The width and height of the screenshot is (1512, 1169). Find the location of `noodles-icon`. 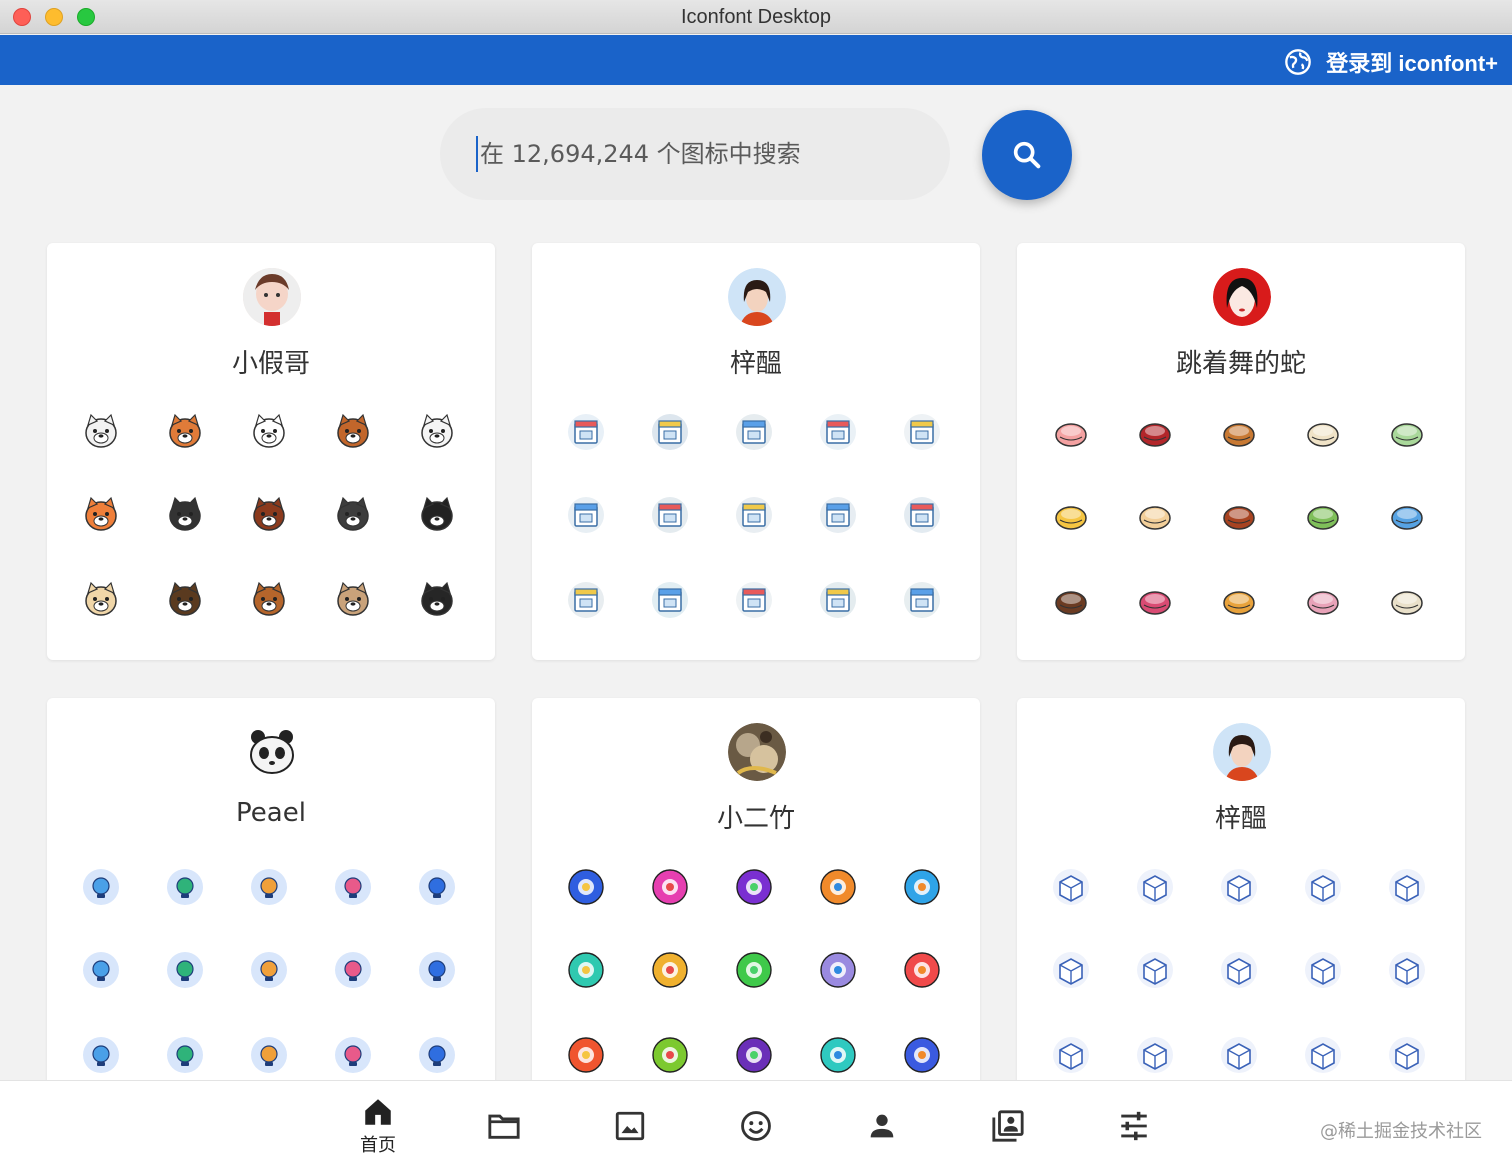

noodles-icon is located at coordinates (1323, 432).